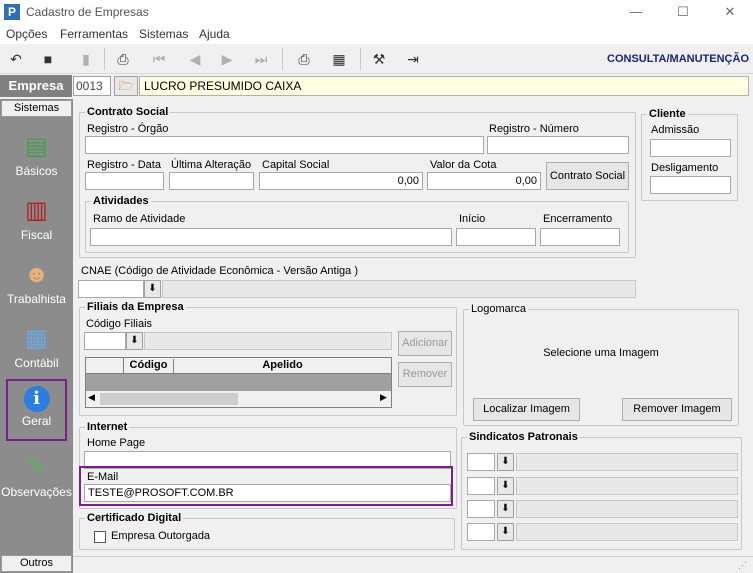 The image size is (753, 573). What do you see at coordinates (601, 353) in the screenshot?
I see `logomarca-prompt: Selecione uma Imagem` at bounding box center [601, 353].